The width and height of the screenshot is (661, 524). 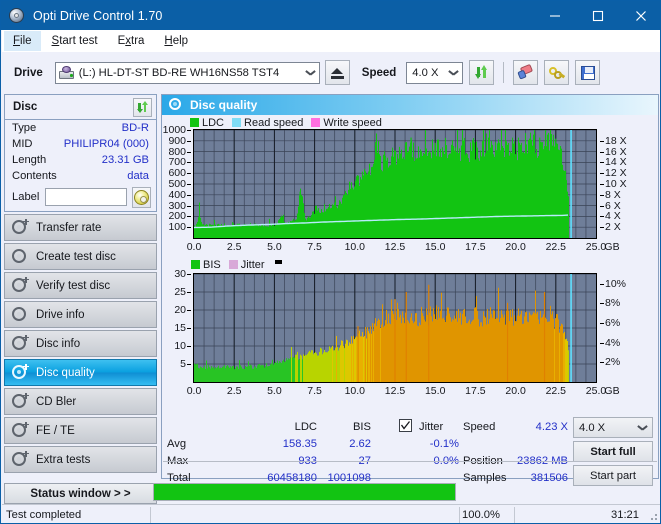 What do you see at coordinates (194, 247) in the screenshot?
I see `x-tick-label: 0.0` at bounding box center [194, 247].